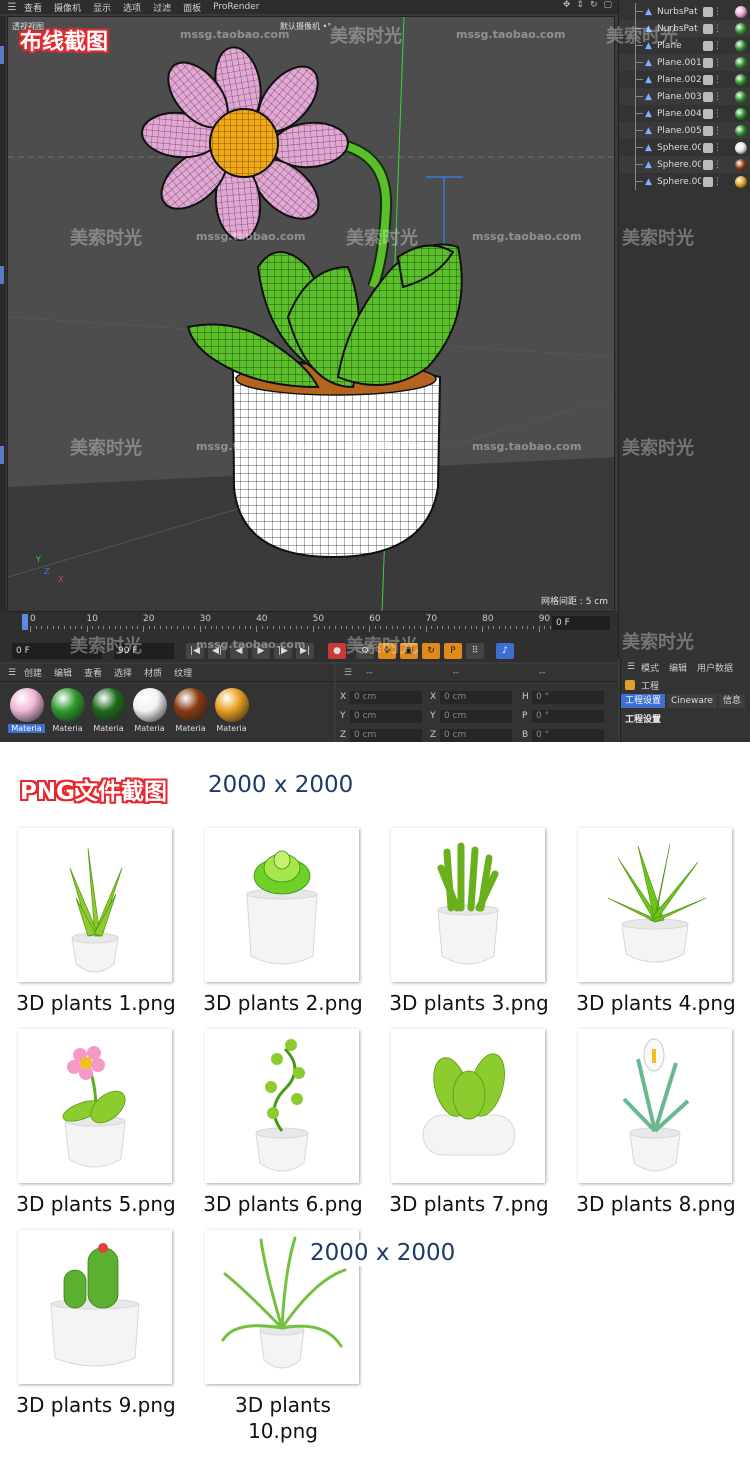 The image size is (750, 1471). Describe the element at coordinates (283, 651) in the screenshot. I see `next-key-icon: |▶` at that location.